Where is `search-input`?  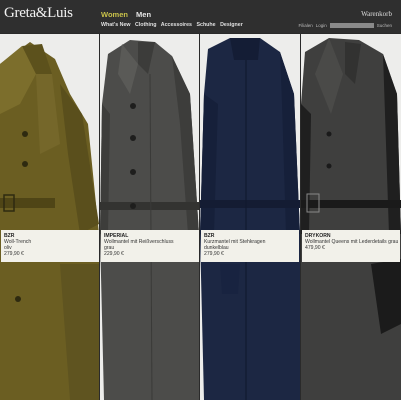
search-input is located at coordinates (351, 25).